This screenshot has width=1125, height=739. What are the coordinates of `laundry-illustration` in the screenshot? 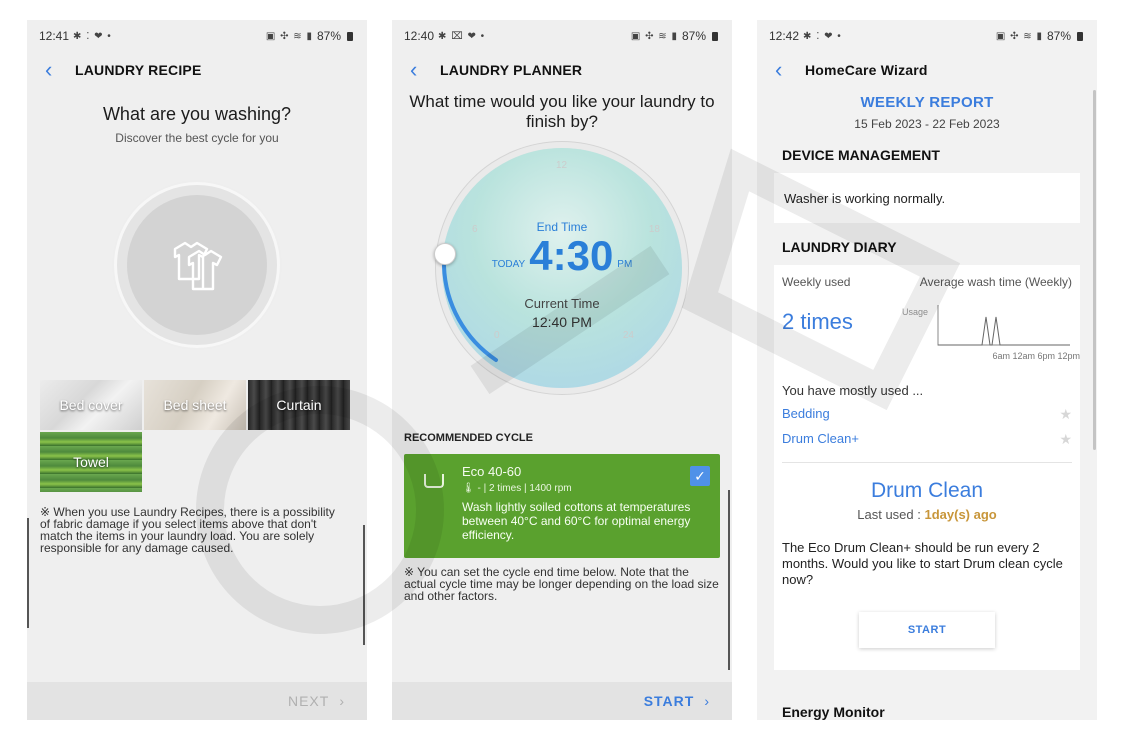 It's located at (197, 265).